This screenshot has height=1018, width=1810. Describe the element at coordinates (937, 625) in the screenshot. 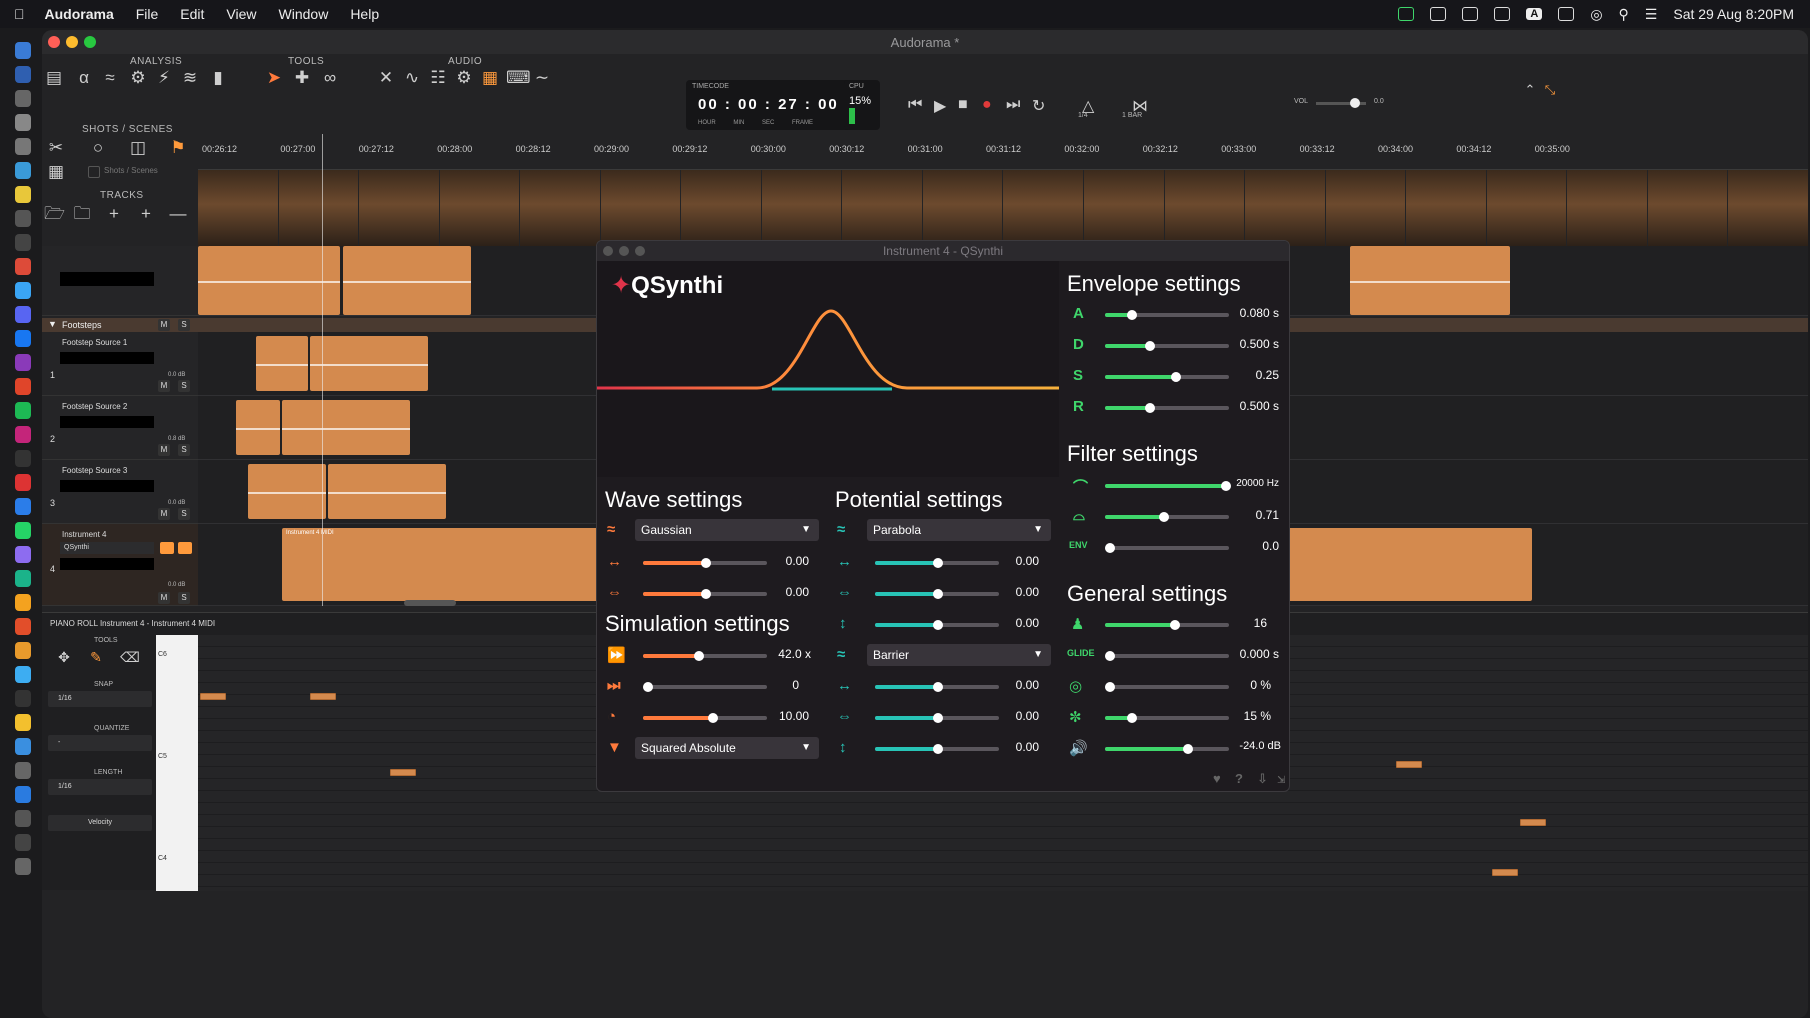

I see `potential-height-slider` at that location.